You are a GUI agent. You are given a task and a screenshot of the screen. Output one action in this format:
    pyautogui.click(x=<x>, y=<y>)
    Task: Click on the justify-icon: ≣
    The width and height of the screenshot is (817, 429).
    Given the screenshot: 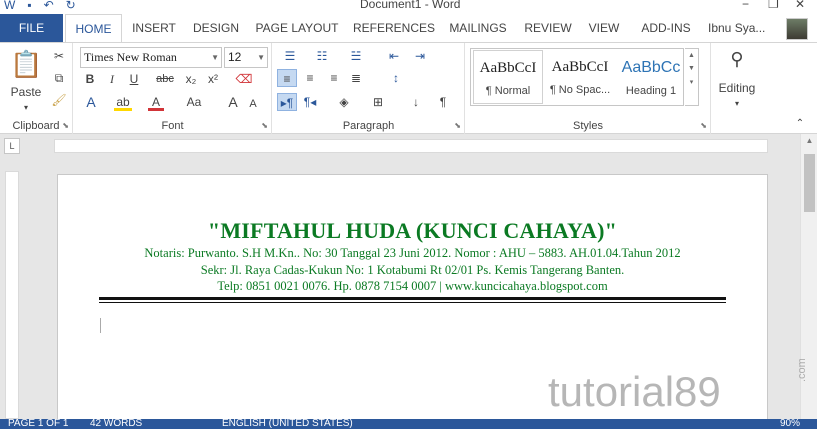 What is the action you would take?
    pyautogui.click(x=356, y=78)
    